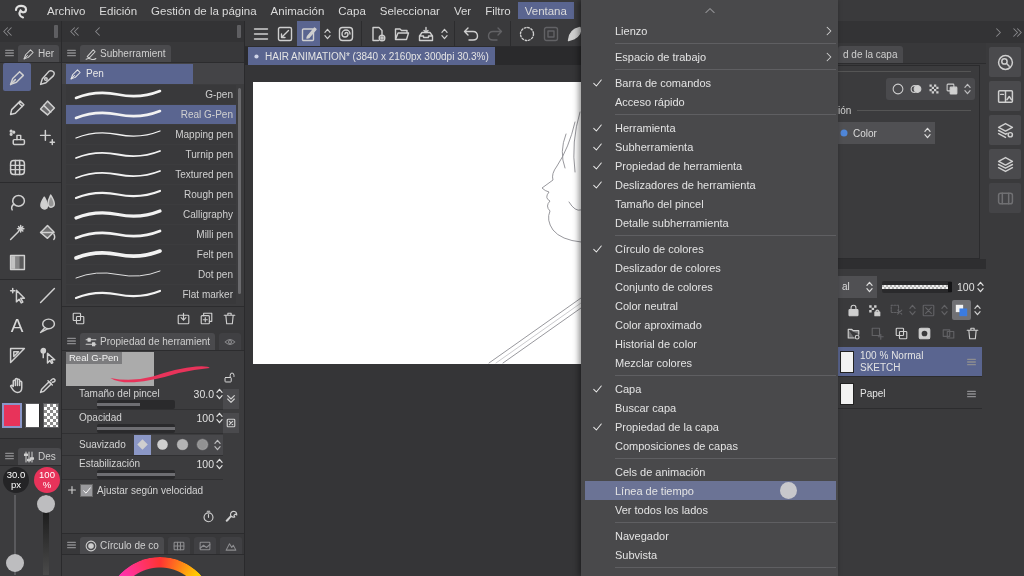 This screenshot has height=576, width=1024. I want to click on menu-bar-item: Ver, so click(462, 10).